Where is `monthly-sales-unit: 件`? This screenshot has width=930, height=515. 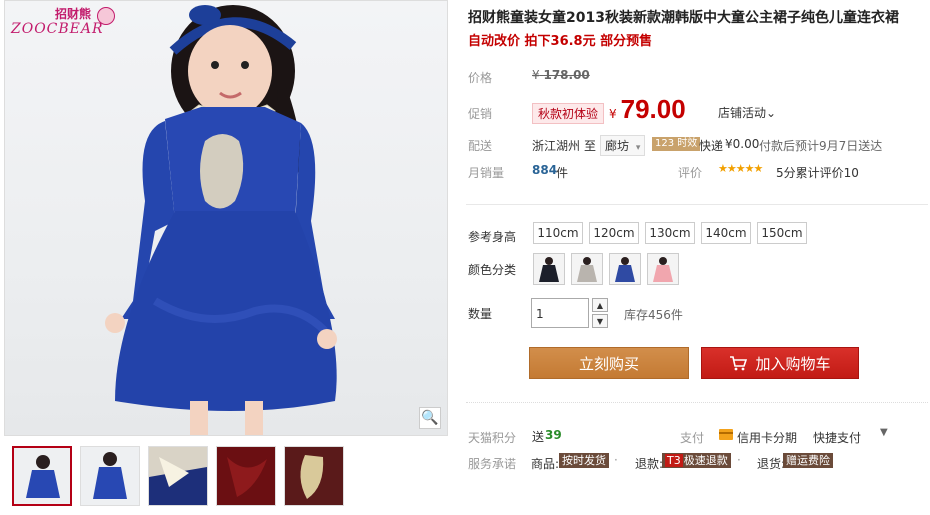 monthly-sales-unit: 件 is located at coordinates (562, 173).